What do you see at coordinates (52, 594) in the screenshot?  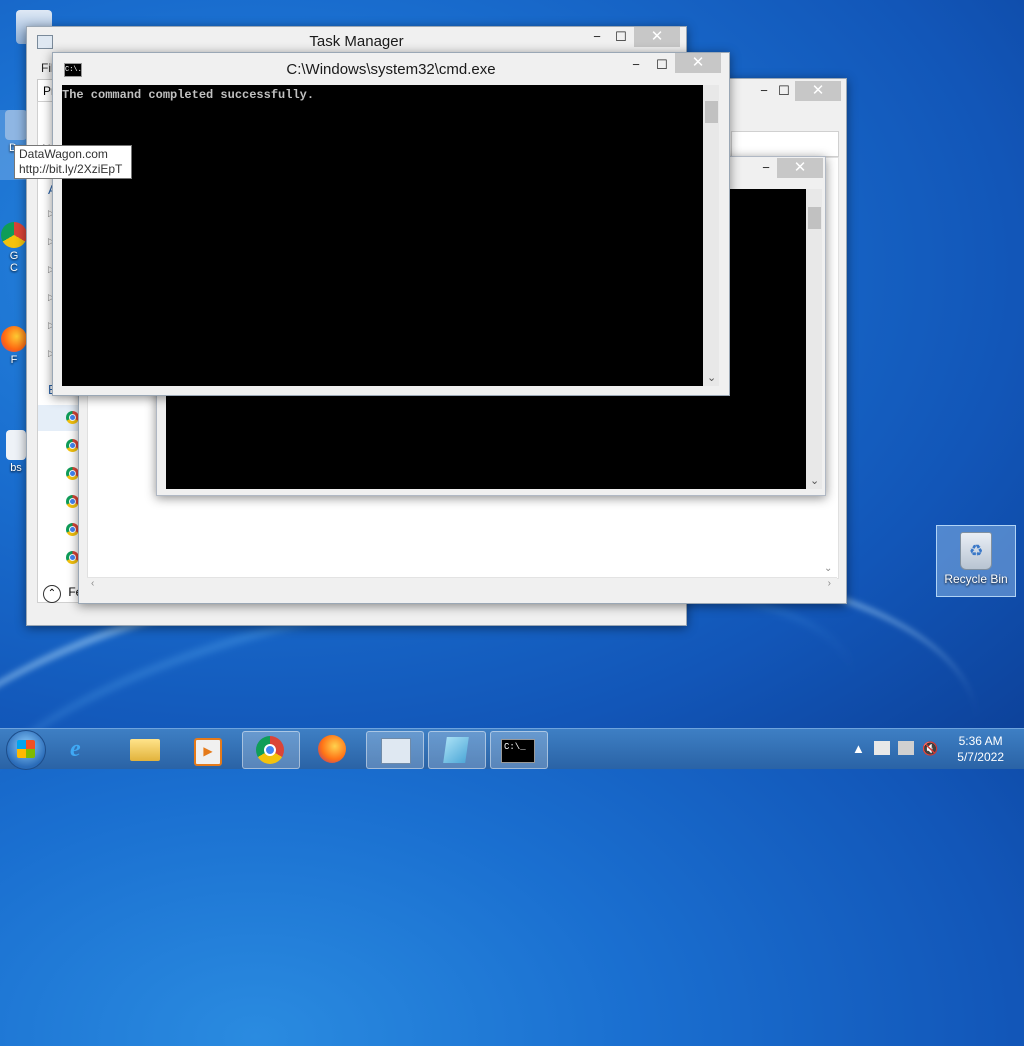 I see `chevron-up-icon: ⌃` at bounding box center [52, 594].